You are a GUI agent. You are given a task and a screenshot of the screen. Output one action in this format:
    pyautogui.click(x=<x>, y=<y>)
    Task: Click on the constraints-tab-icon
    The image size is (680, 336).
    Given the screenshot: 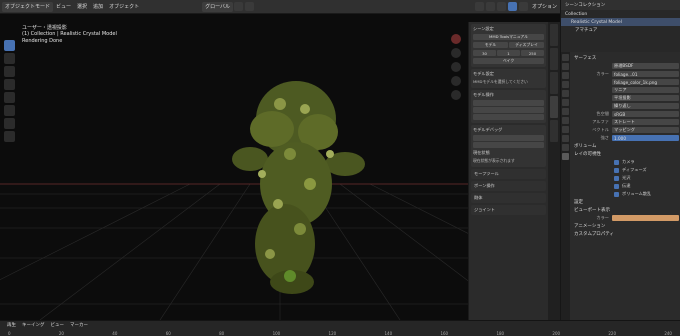 What is the action you would take?
    pyautogui.click(x=565, y=138)
    